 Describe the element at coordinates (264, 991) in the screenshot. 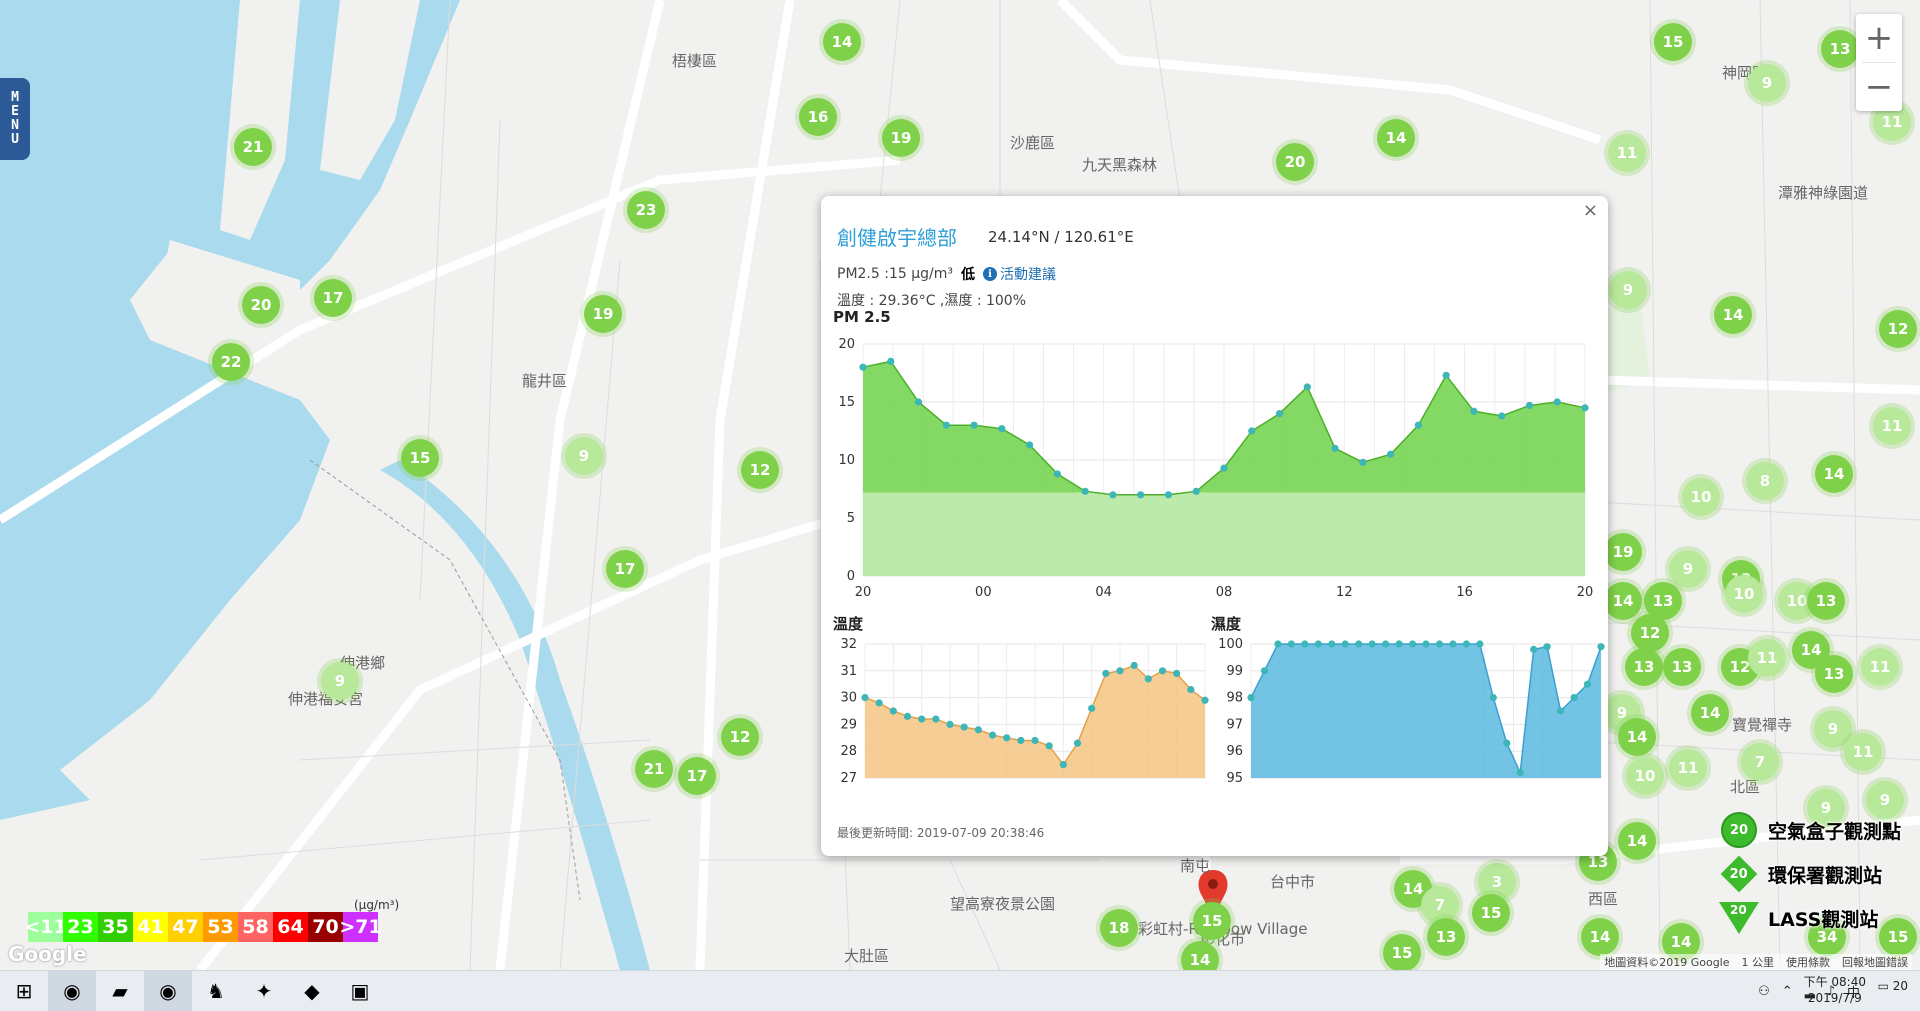

I see `app-bird-icon: ✦` at that location.